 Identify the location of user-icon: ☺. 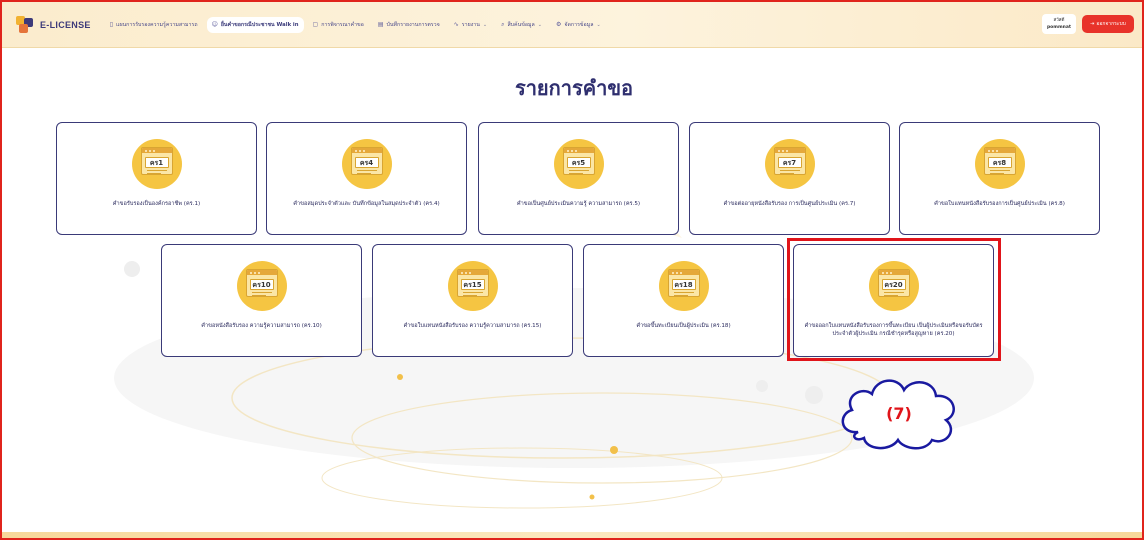
(214, 24).